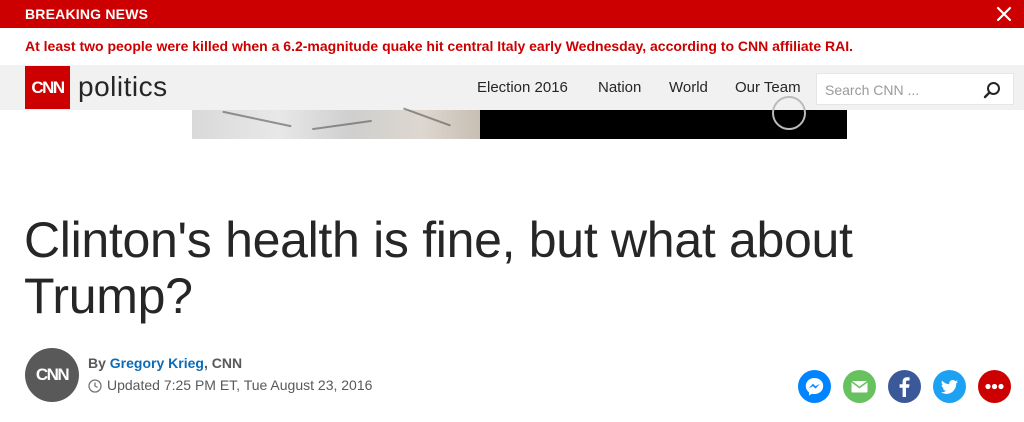  I want to click on play-button-icon, so click(789, 113).